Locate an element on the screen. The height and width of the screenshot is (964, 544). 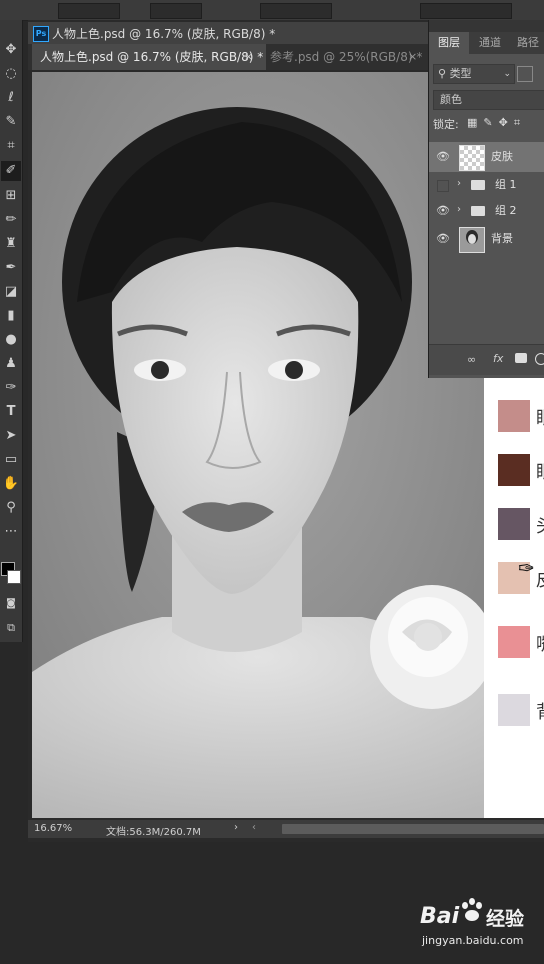
layer-name: 组 1 is located at coordinates (506, 184).